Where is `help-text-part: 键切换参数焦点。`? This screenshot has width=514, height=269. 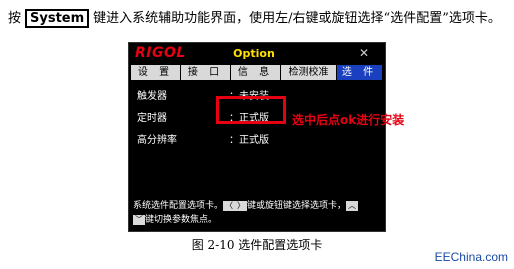
help-text-part: 键切换参数焦点。 is located at coordinates (181, 220).